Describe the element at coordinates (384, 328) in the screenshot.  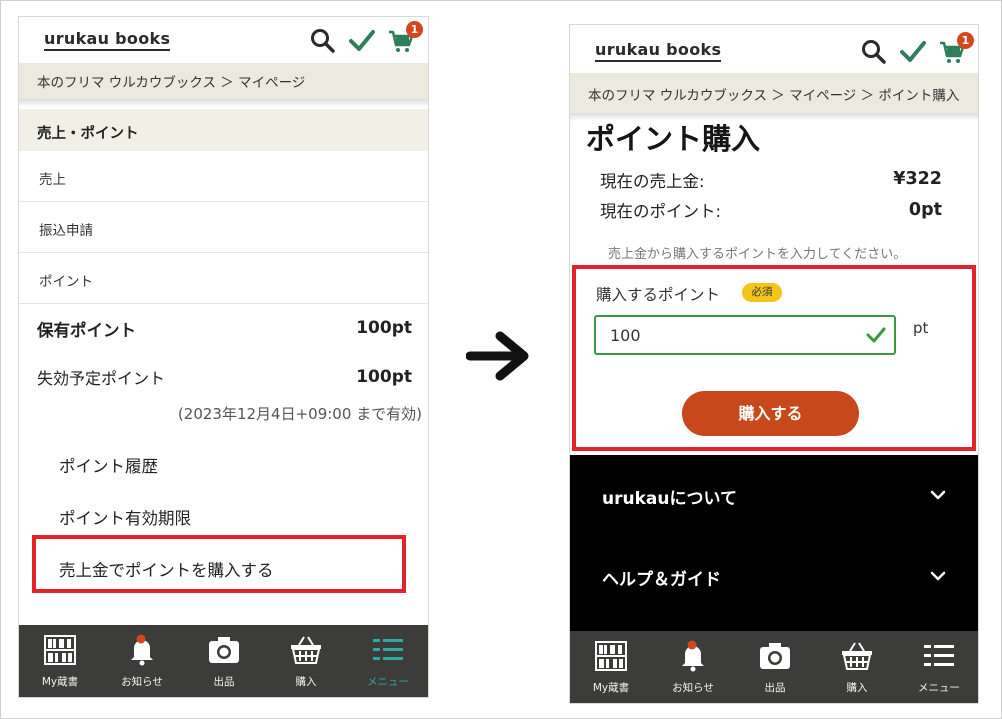
I see `held-points-value: 100pt` at that location.